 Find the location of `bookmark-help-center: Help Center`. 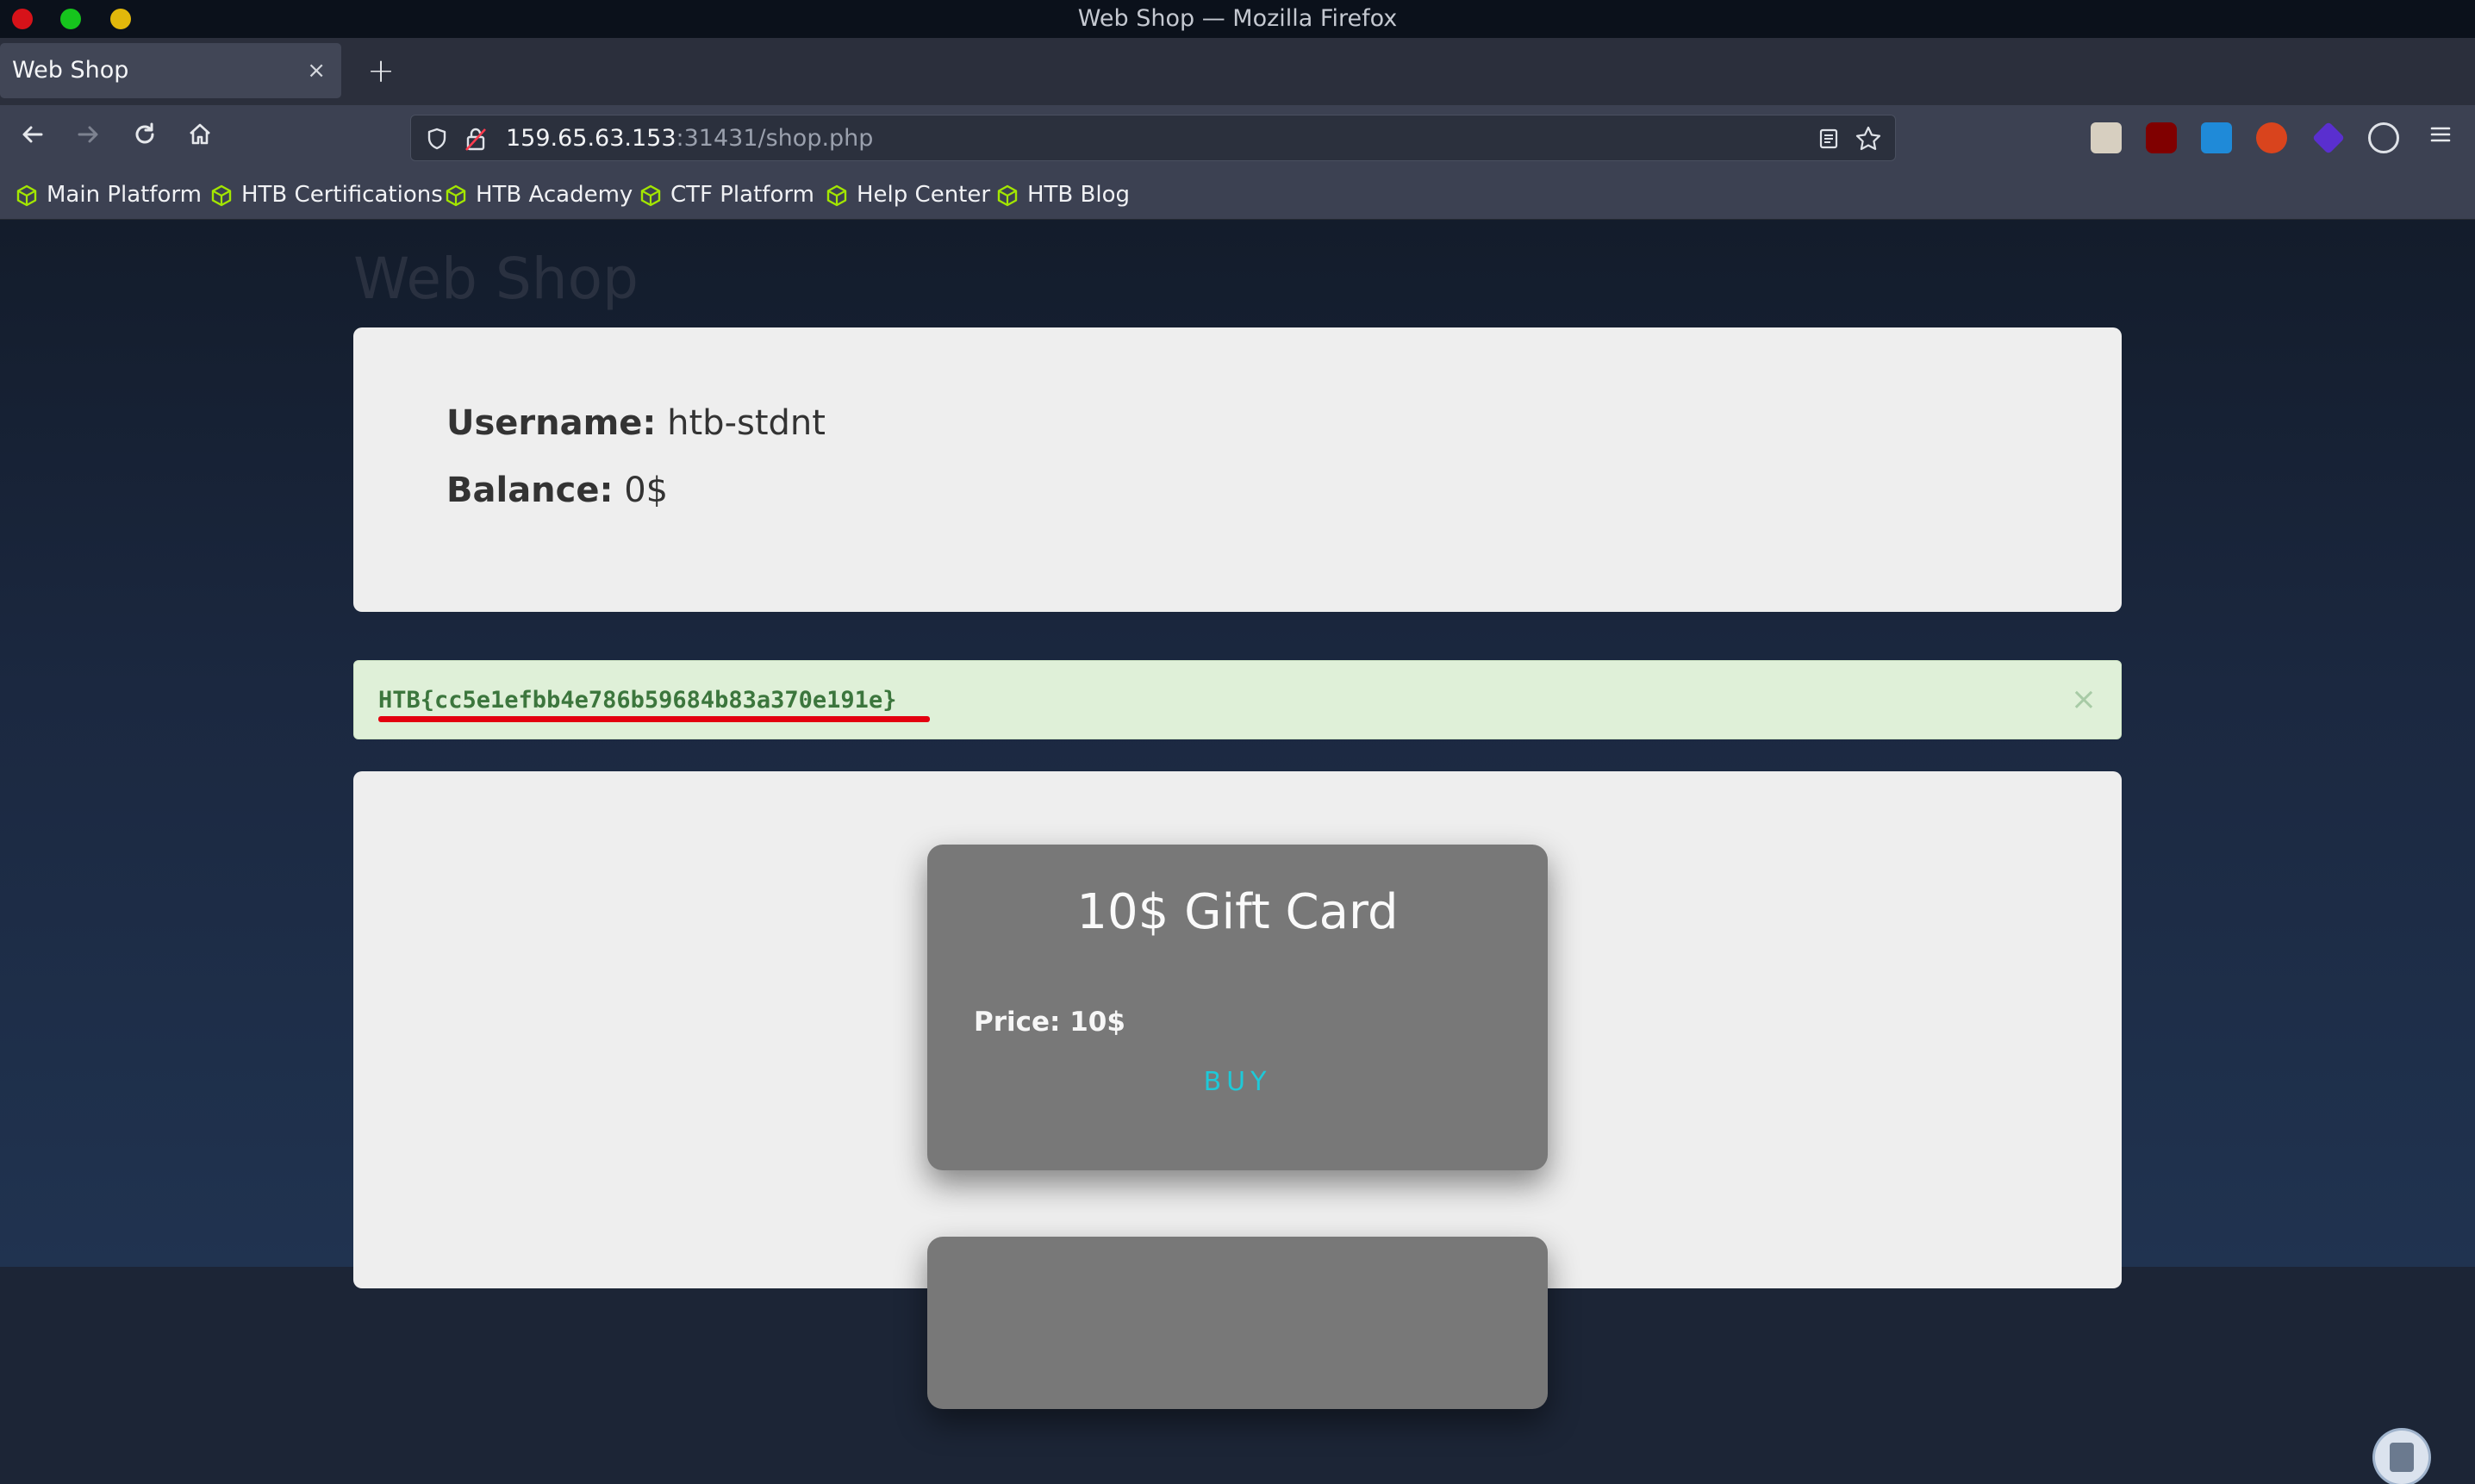

bookmark-help-center: Help Center is located at coordinates (908, 195).